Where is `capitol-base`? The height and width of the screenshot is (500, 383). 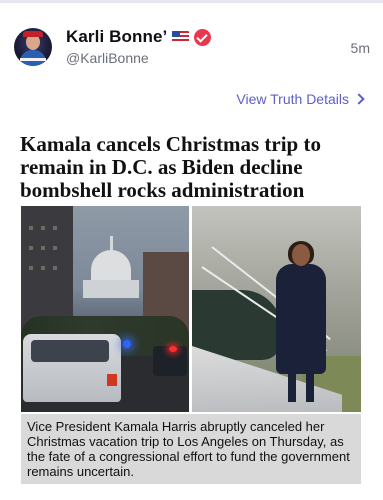
capitol-base is located at coordinates (111, 289).